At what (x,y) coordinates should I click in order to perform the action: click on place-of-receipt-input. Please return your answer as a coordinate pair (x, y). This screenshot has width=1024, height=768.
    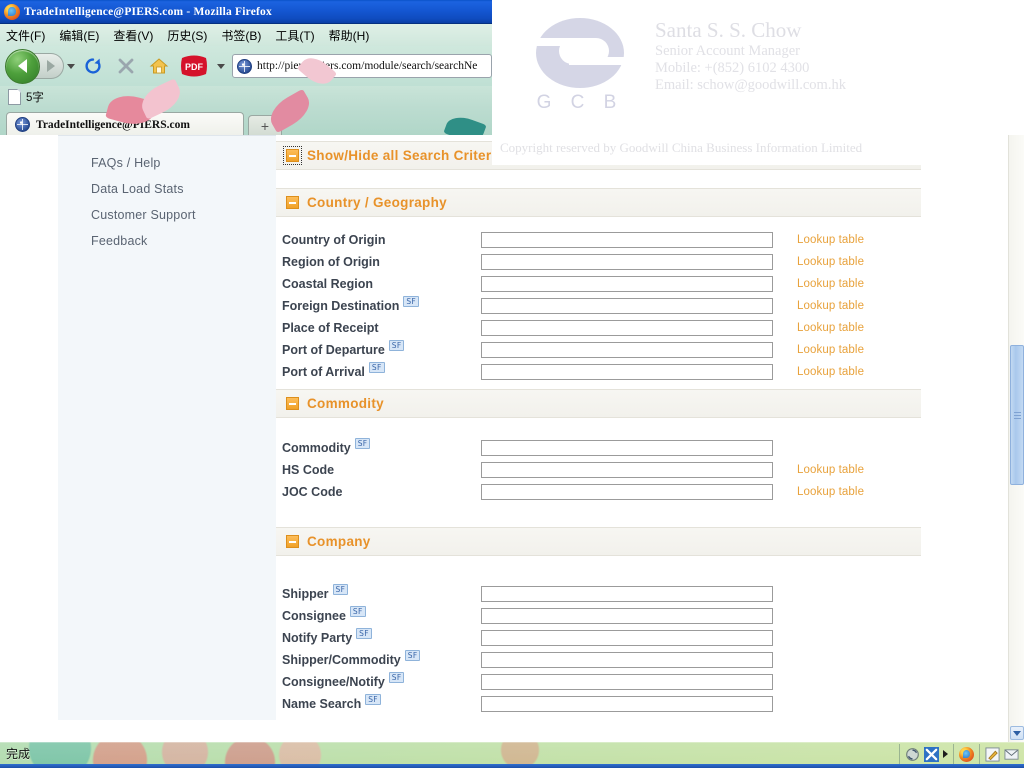
    Looking at the image, I should click on (627, 328).